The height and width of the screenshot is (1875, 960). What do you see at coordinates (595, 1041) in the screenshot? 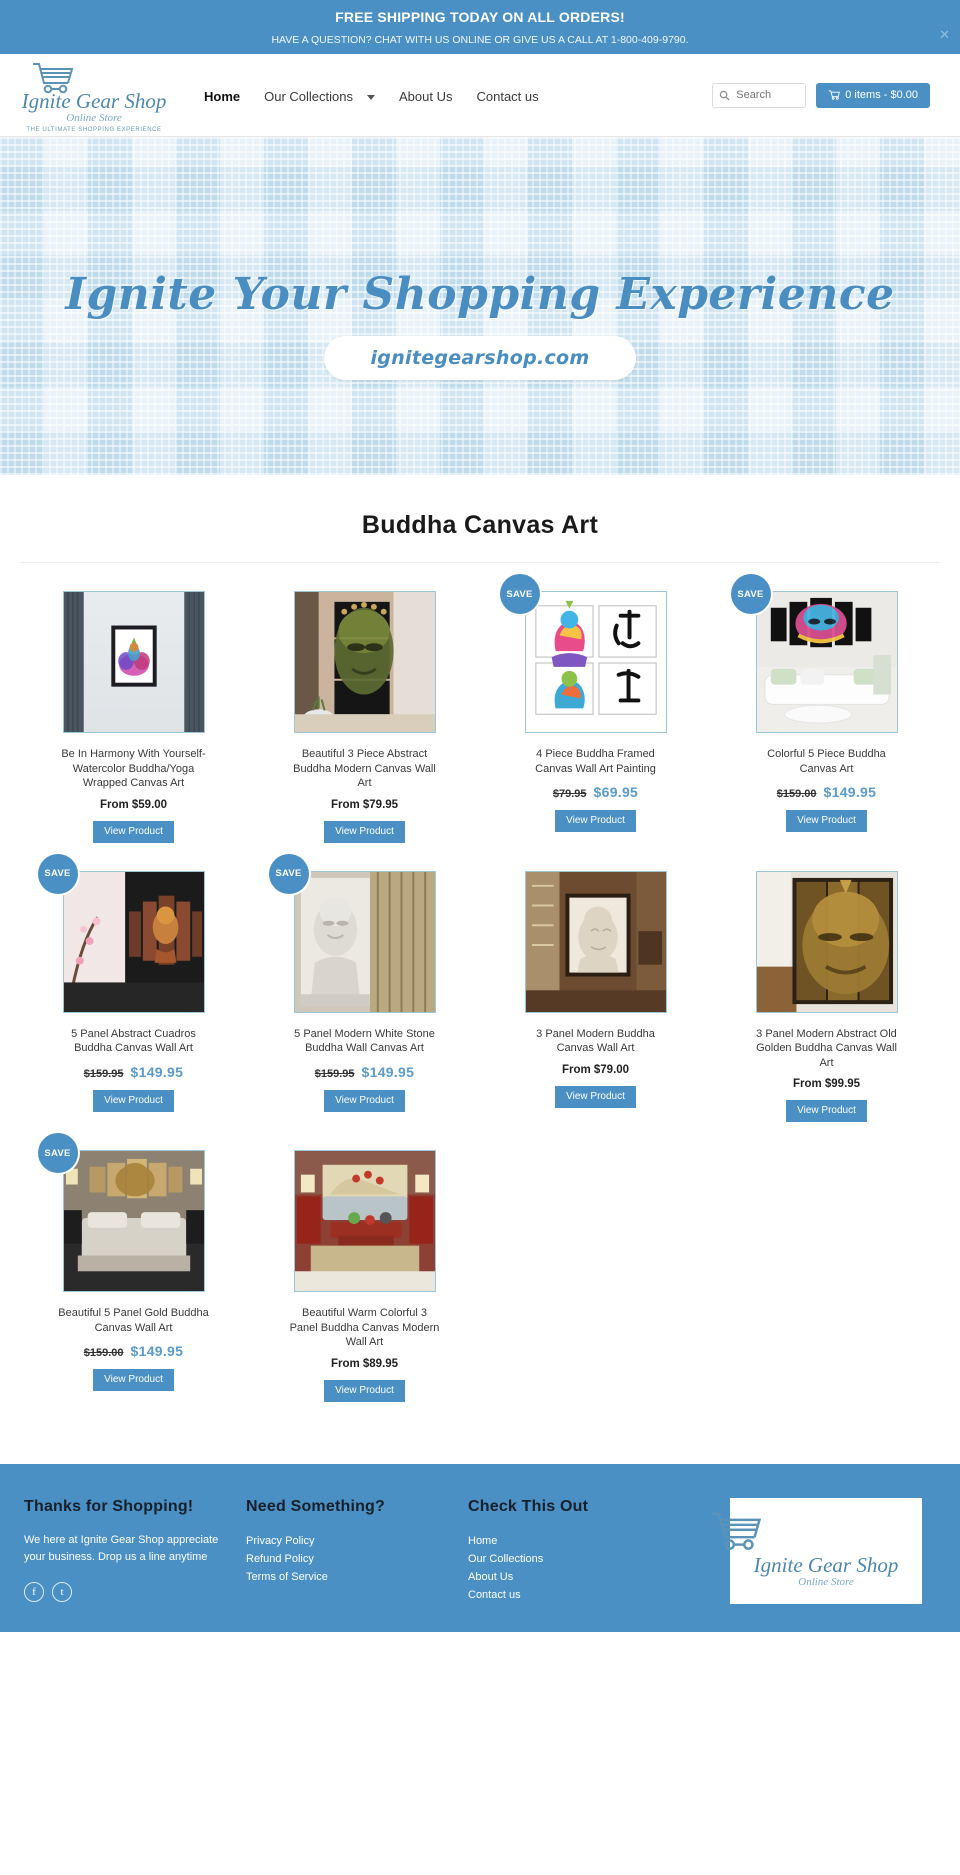
I see `product-title: 3 Panel Modern Buddha Canvas Wall Art` at bounding box center [595, 1041].